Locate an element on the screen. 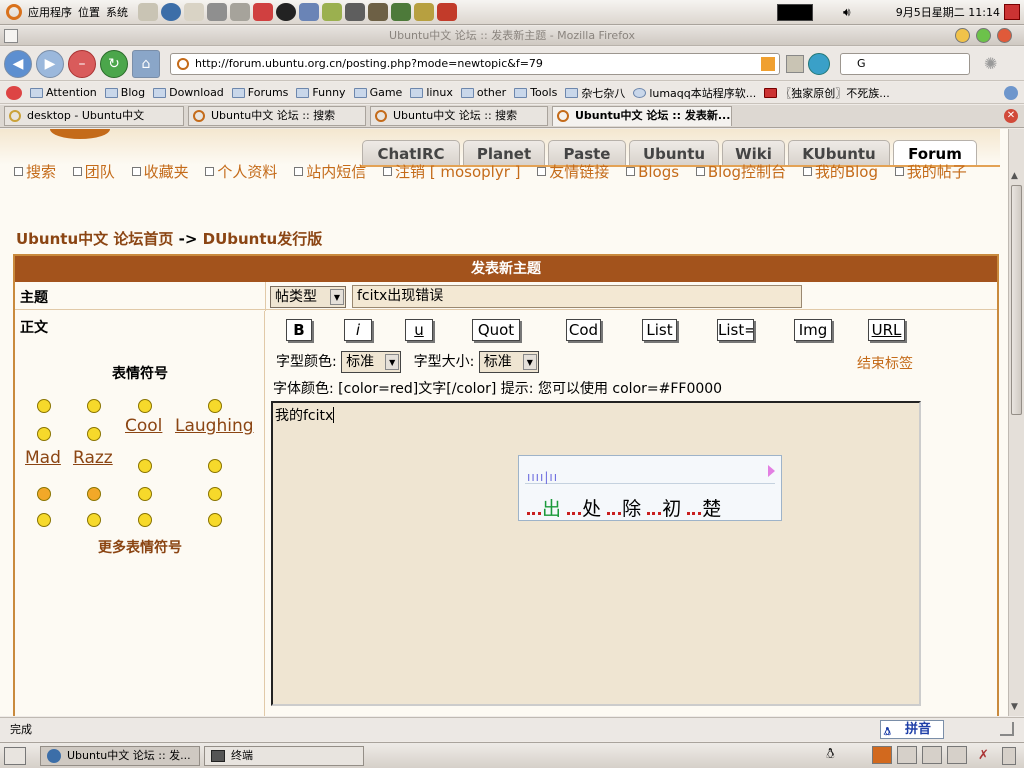 This screenshot has height=768, width=1024. rolleyes-icon is located at coordinates (145, 494).